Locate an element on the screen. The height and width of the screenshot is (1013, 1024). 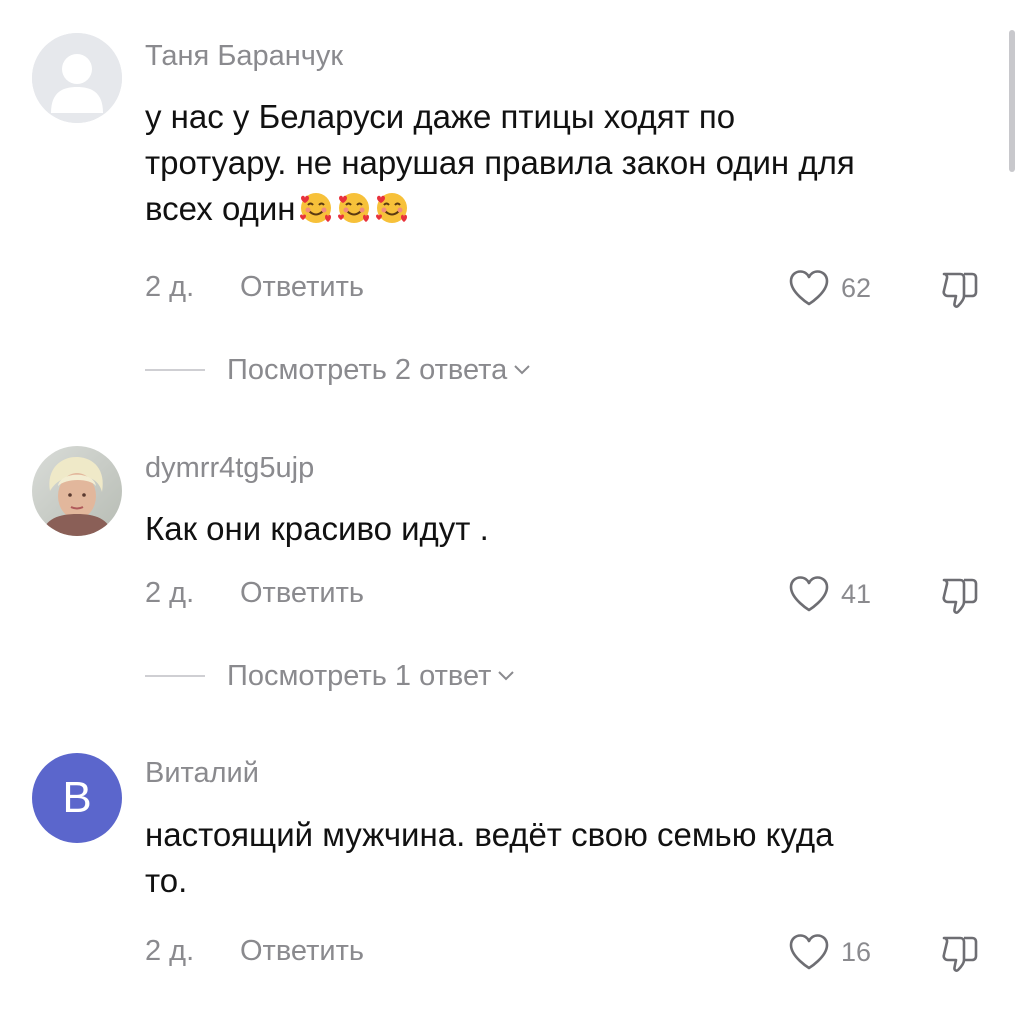
like-button: 62 is located at coordinates (829, 288).